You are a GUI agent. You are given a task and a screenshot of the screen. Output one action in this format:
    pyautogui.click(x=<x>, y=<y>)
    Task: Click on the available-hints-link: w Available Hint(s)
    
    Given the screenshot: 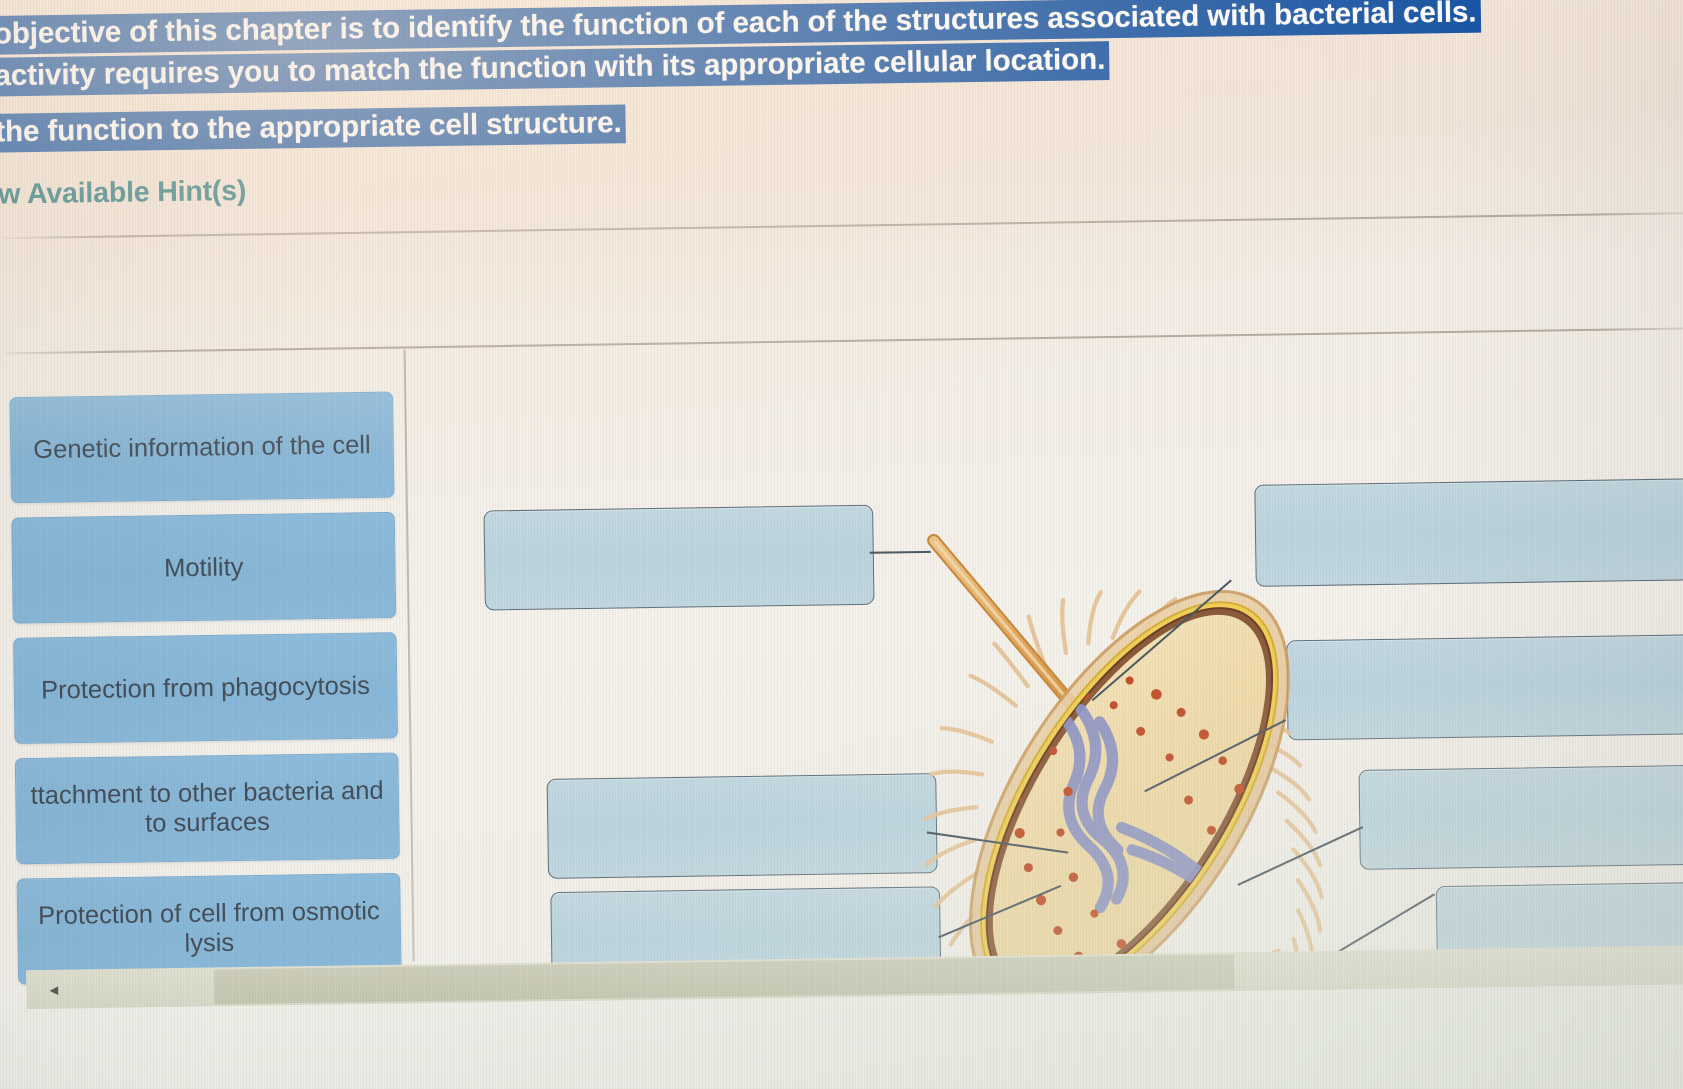 What is the action you would take?
    pyautogui.click(x=123, y=192)
    